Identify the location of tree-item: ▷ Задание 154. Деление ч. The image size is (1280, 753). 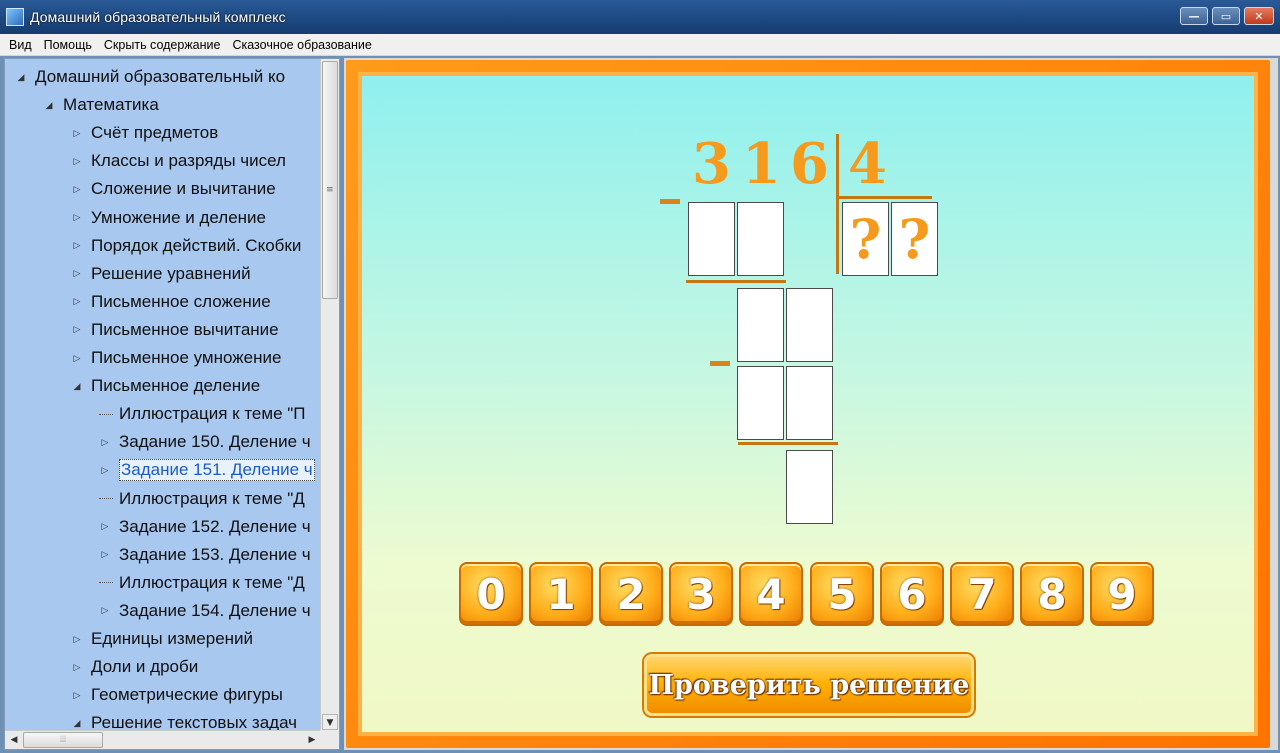
(205, 611).